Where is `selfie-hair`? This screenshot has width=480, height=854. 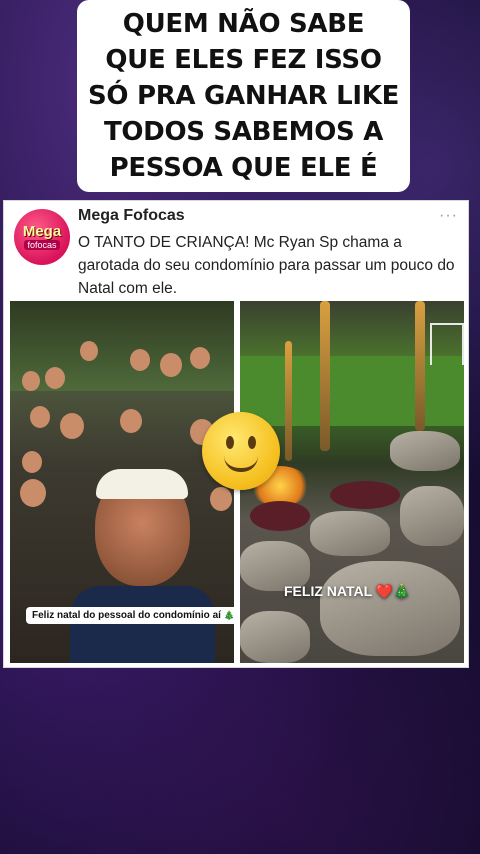 selfie-hair is located at coordinates (142, 484).